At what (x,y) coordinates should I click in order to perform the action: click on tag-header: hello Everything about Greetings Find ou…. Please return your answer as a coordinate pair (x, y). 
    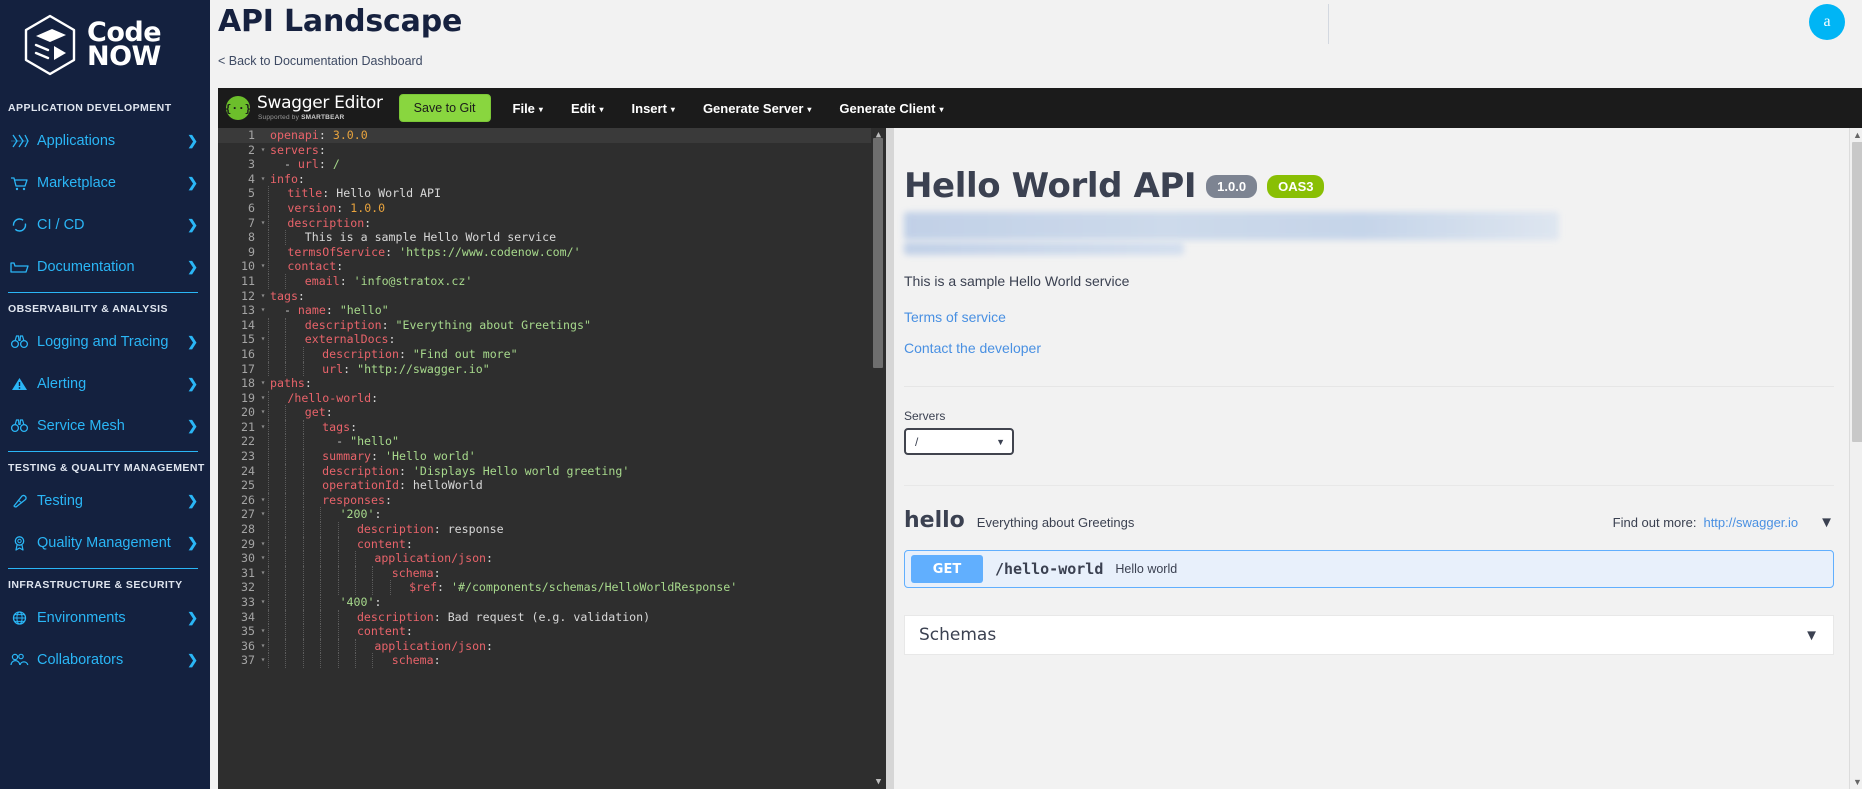
    Looking at the image, I should click on (1369, 520).